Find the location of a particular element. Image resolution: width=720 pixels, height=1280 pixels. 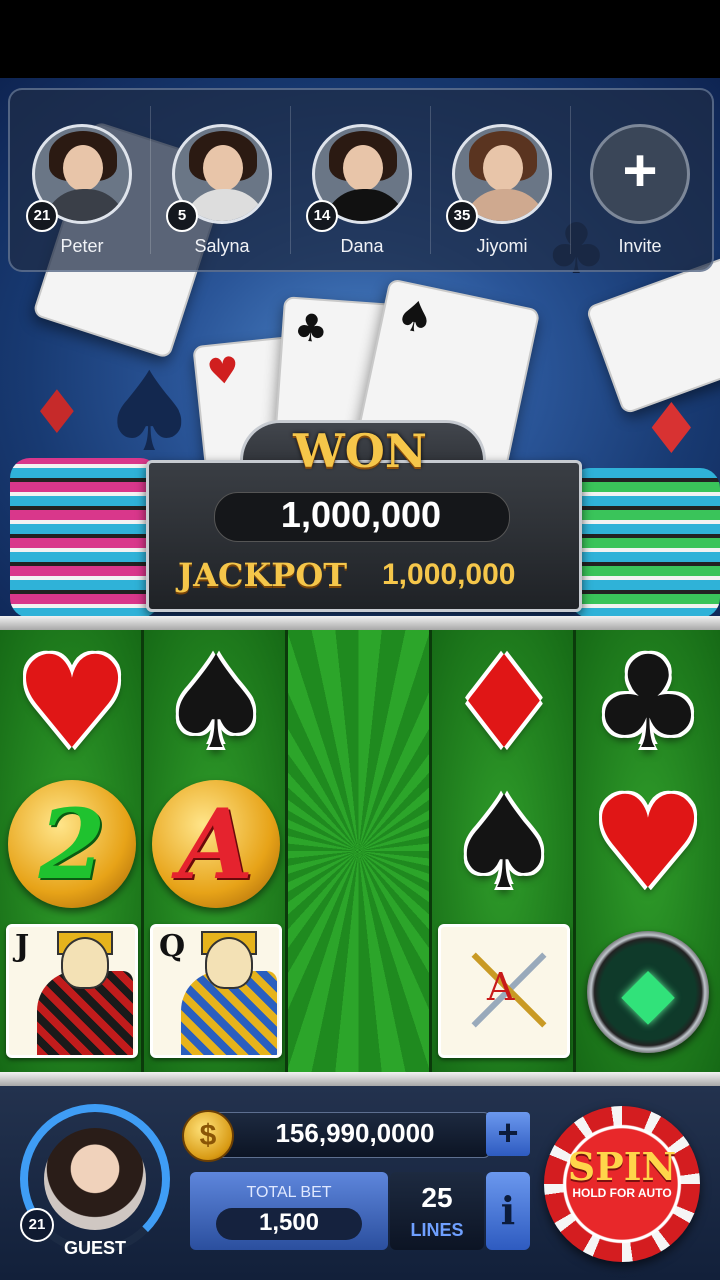

invite-label: Invite is located at coordinates (640, 246).